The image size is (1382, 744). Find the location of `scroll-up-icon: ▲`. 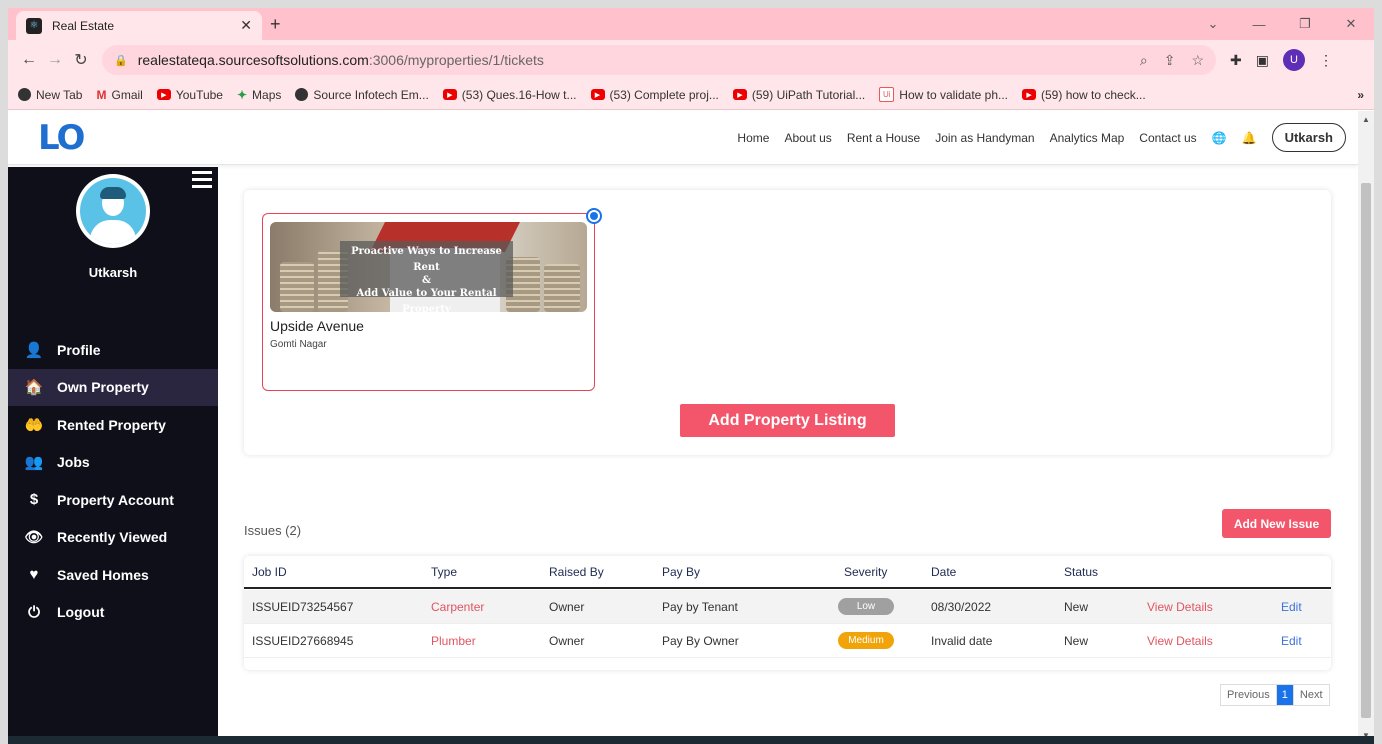

scroll-up-icon: ▲ is located at coordinates (1366, 119).